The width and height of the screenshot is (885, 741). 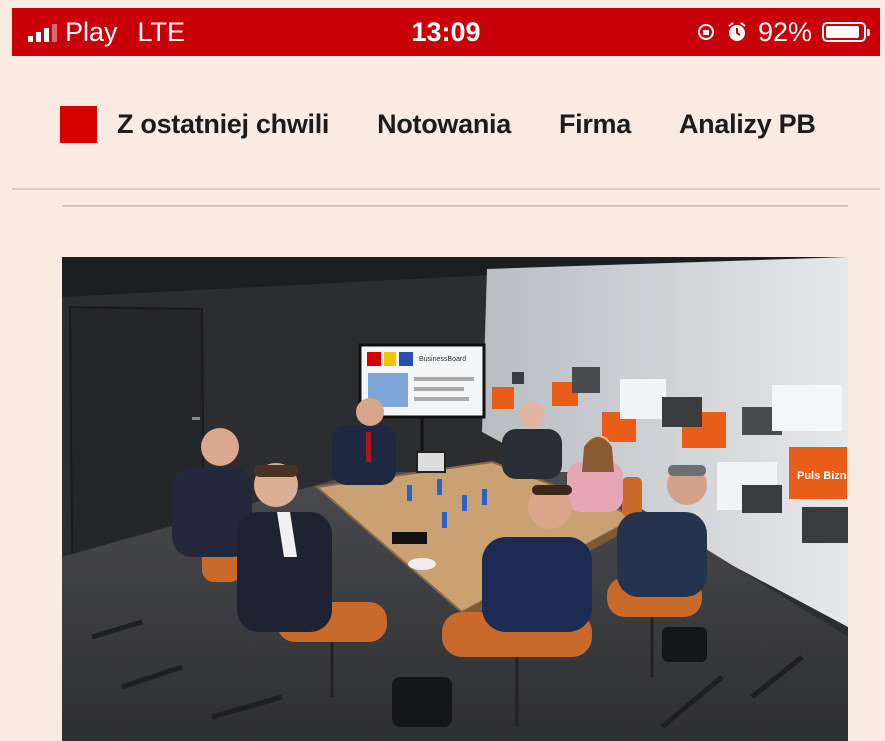 I want to click on rotation-lock-icon, so click(x=705, y=32).